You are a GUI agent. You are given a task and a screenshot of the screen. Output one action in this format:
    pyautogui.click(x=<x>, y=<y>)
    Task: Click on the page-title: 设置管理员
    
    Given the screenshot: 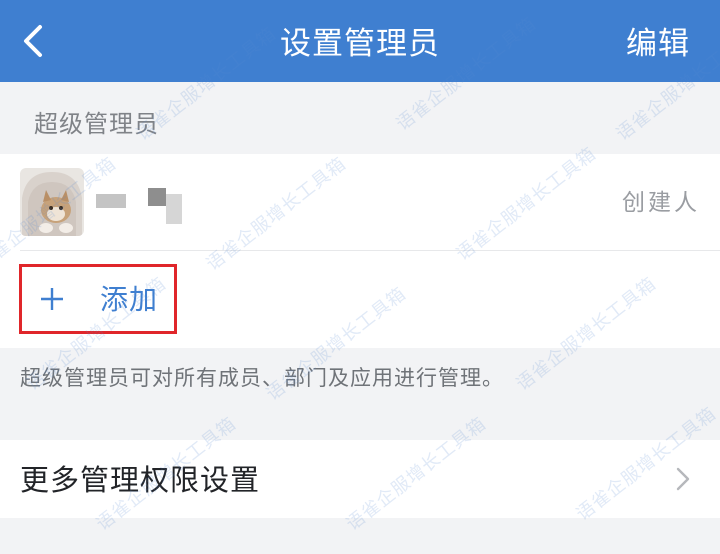 What is the action you would take?
    pyautogui.click(x=360, y=44)
    